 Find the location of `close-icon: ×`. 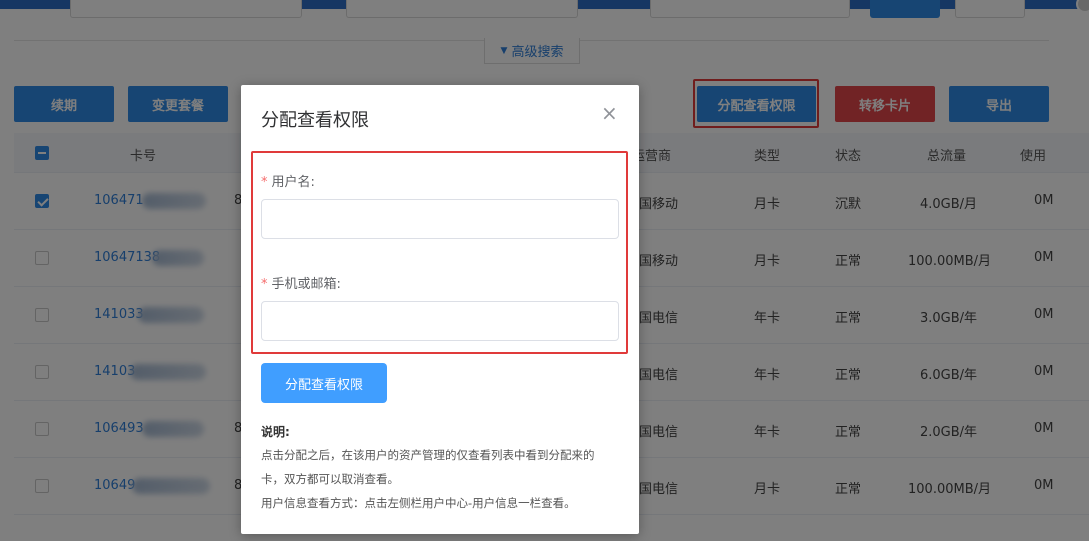

close-icon: × is located at coordinates (609, 113).